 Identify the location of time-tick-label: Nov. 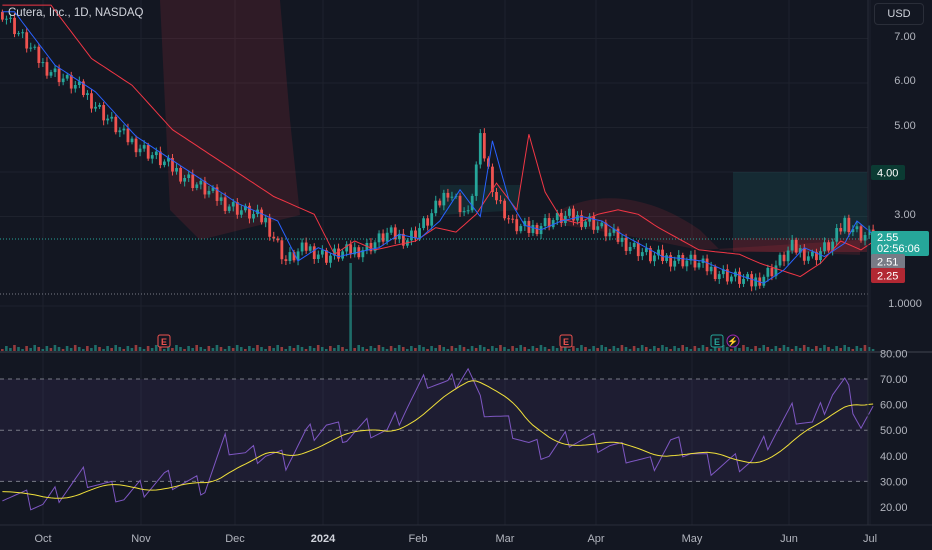
(141, 539).